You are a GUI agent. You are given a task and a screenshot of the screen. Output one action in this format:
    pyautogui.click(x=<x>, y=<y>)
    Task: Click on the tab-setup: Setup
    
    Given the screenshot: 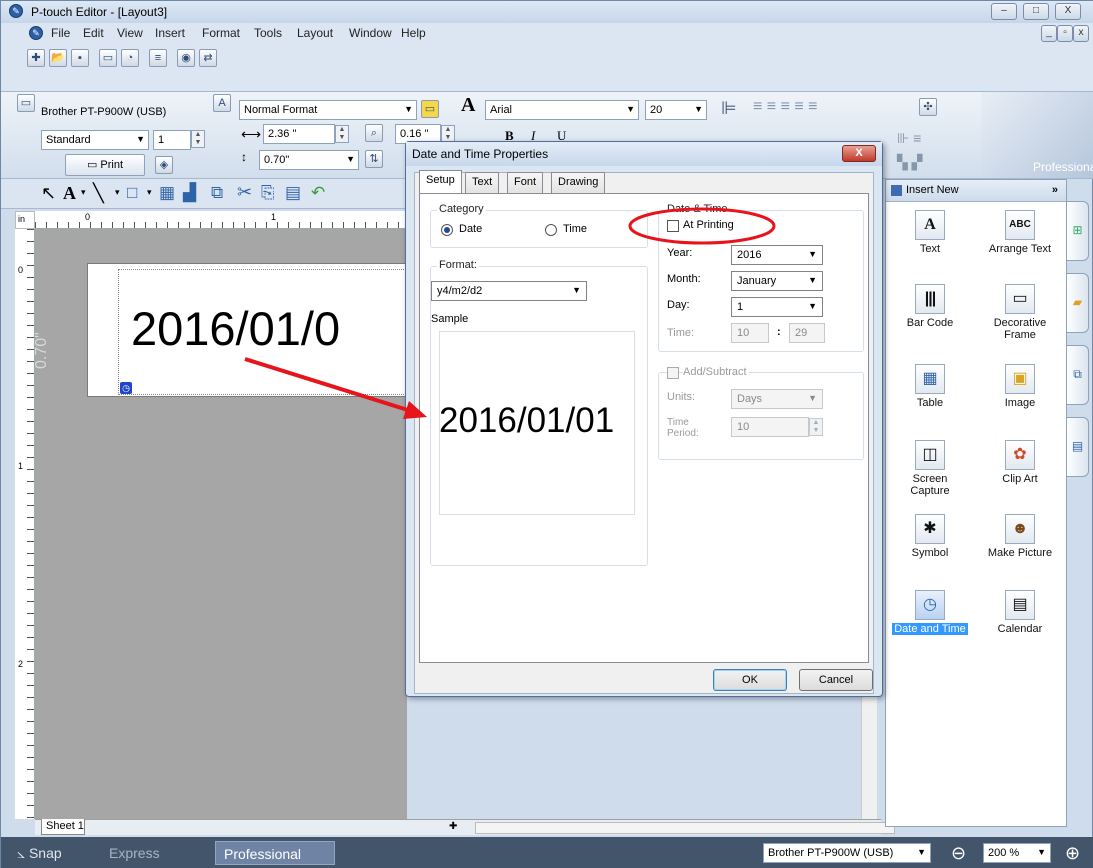 What is the action you would take?
    pyautogui.click(x=440, y=181)
    